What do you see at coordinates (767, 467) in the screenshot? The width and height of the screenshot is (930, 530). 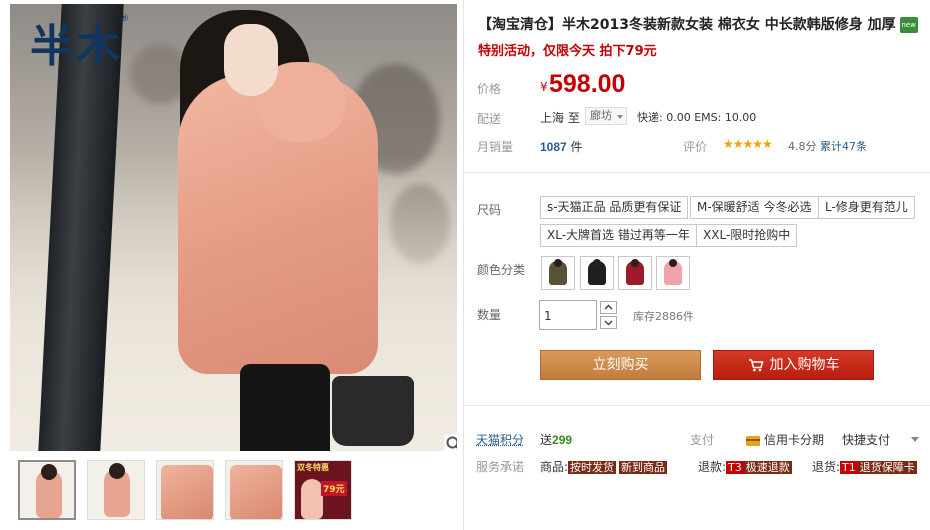 I see `fast-refund-badge: 极速退款` at bounding box center [767, 467].